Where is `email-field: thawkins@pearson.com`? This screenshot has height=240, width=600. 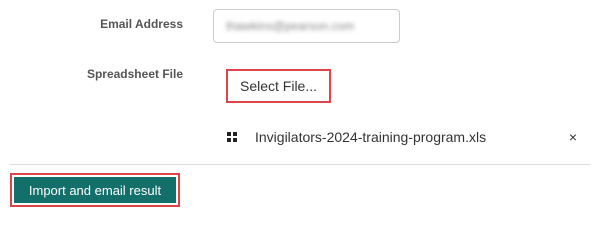 email-field: thawkins@pearson.com is located at coordinates (306, 26).